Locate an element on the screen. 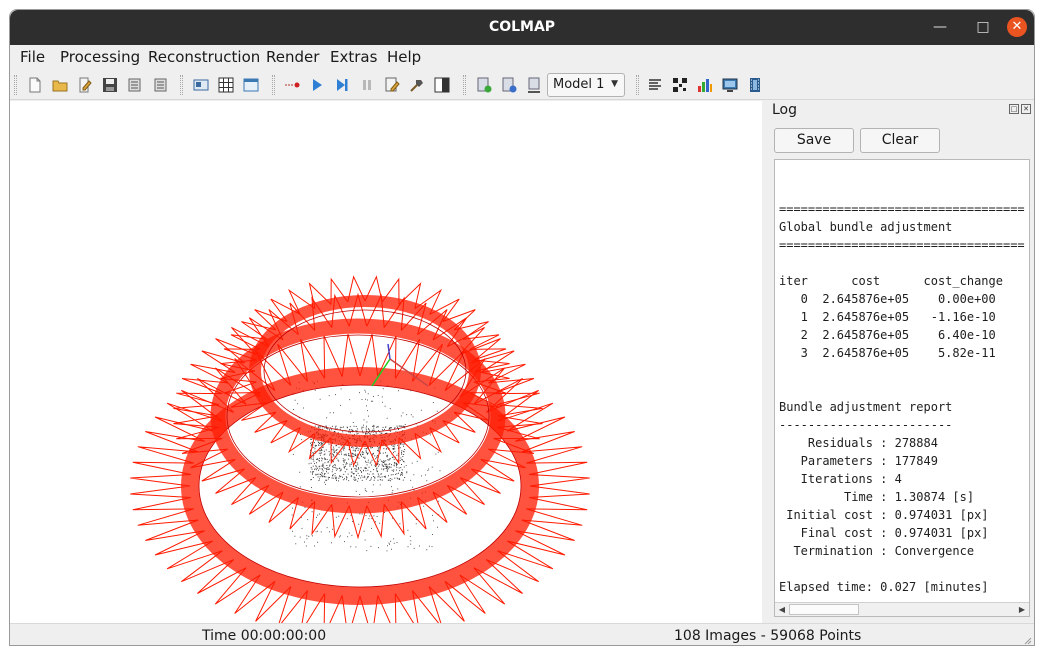 The image size is (1044, 655). edit-project-icon is located at coordinates (85, 85).